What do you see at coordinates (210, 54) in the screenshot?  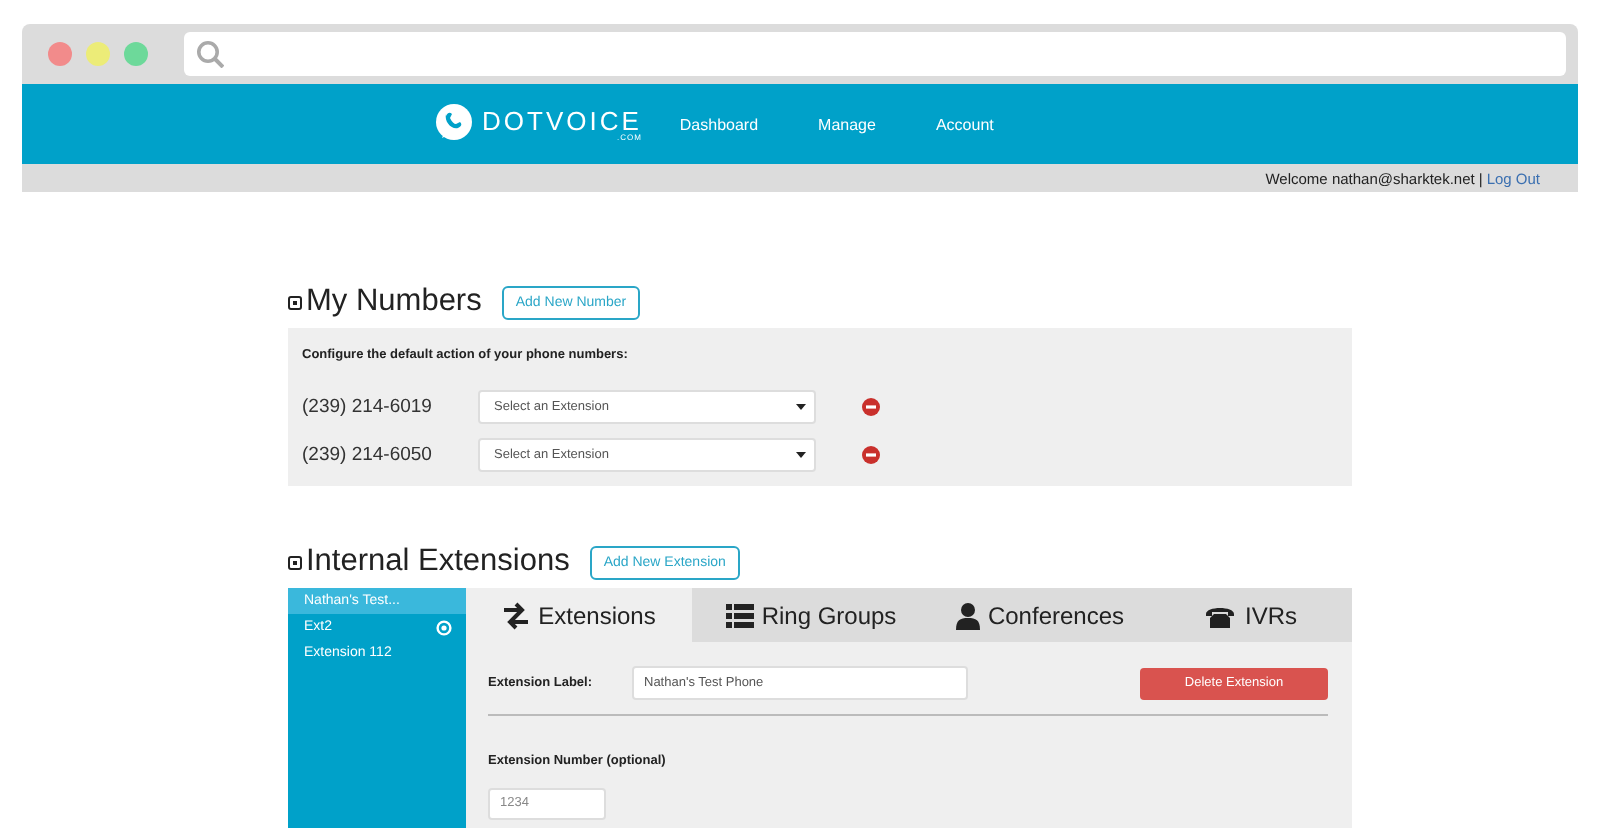 I see `search-icon` at bounding box center [210, 54].